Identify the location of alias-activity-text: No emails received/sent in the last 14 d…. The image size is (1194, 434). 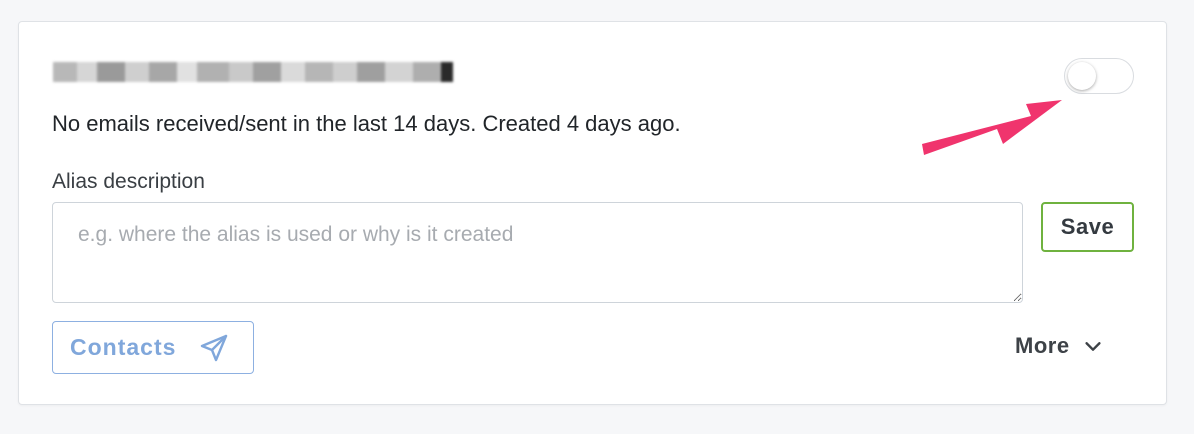
(366, 123).